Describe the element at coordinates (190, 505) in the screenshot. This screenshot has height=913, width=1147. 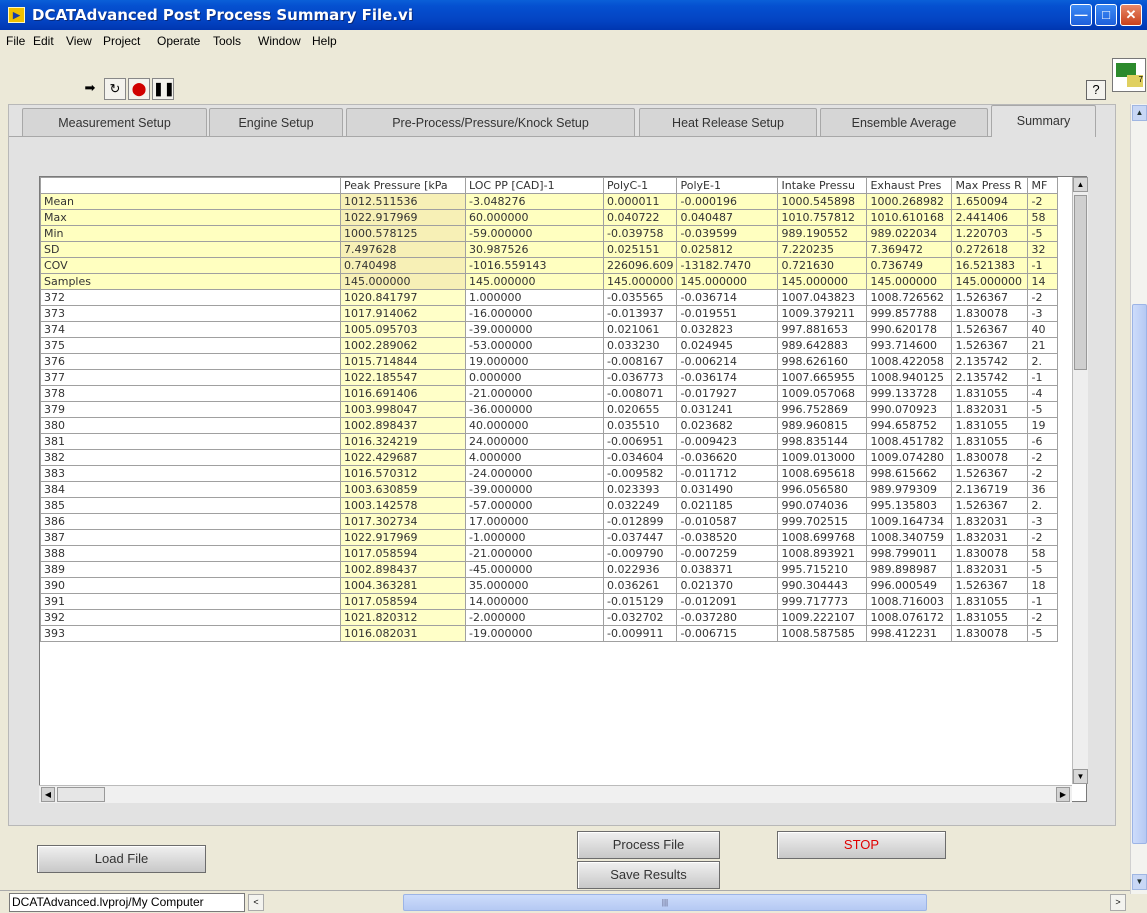
I see `table-cell: 385` at that location.